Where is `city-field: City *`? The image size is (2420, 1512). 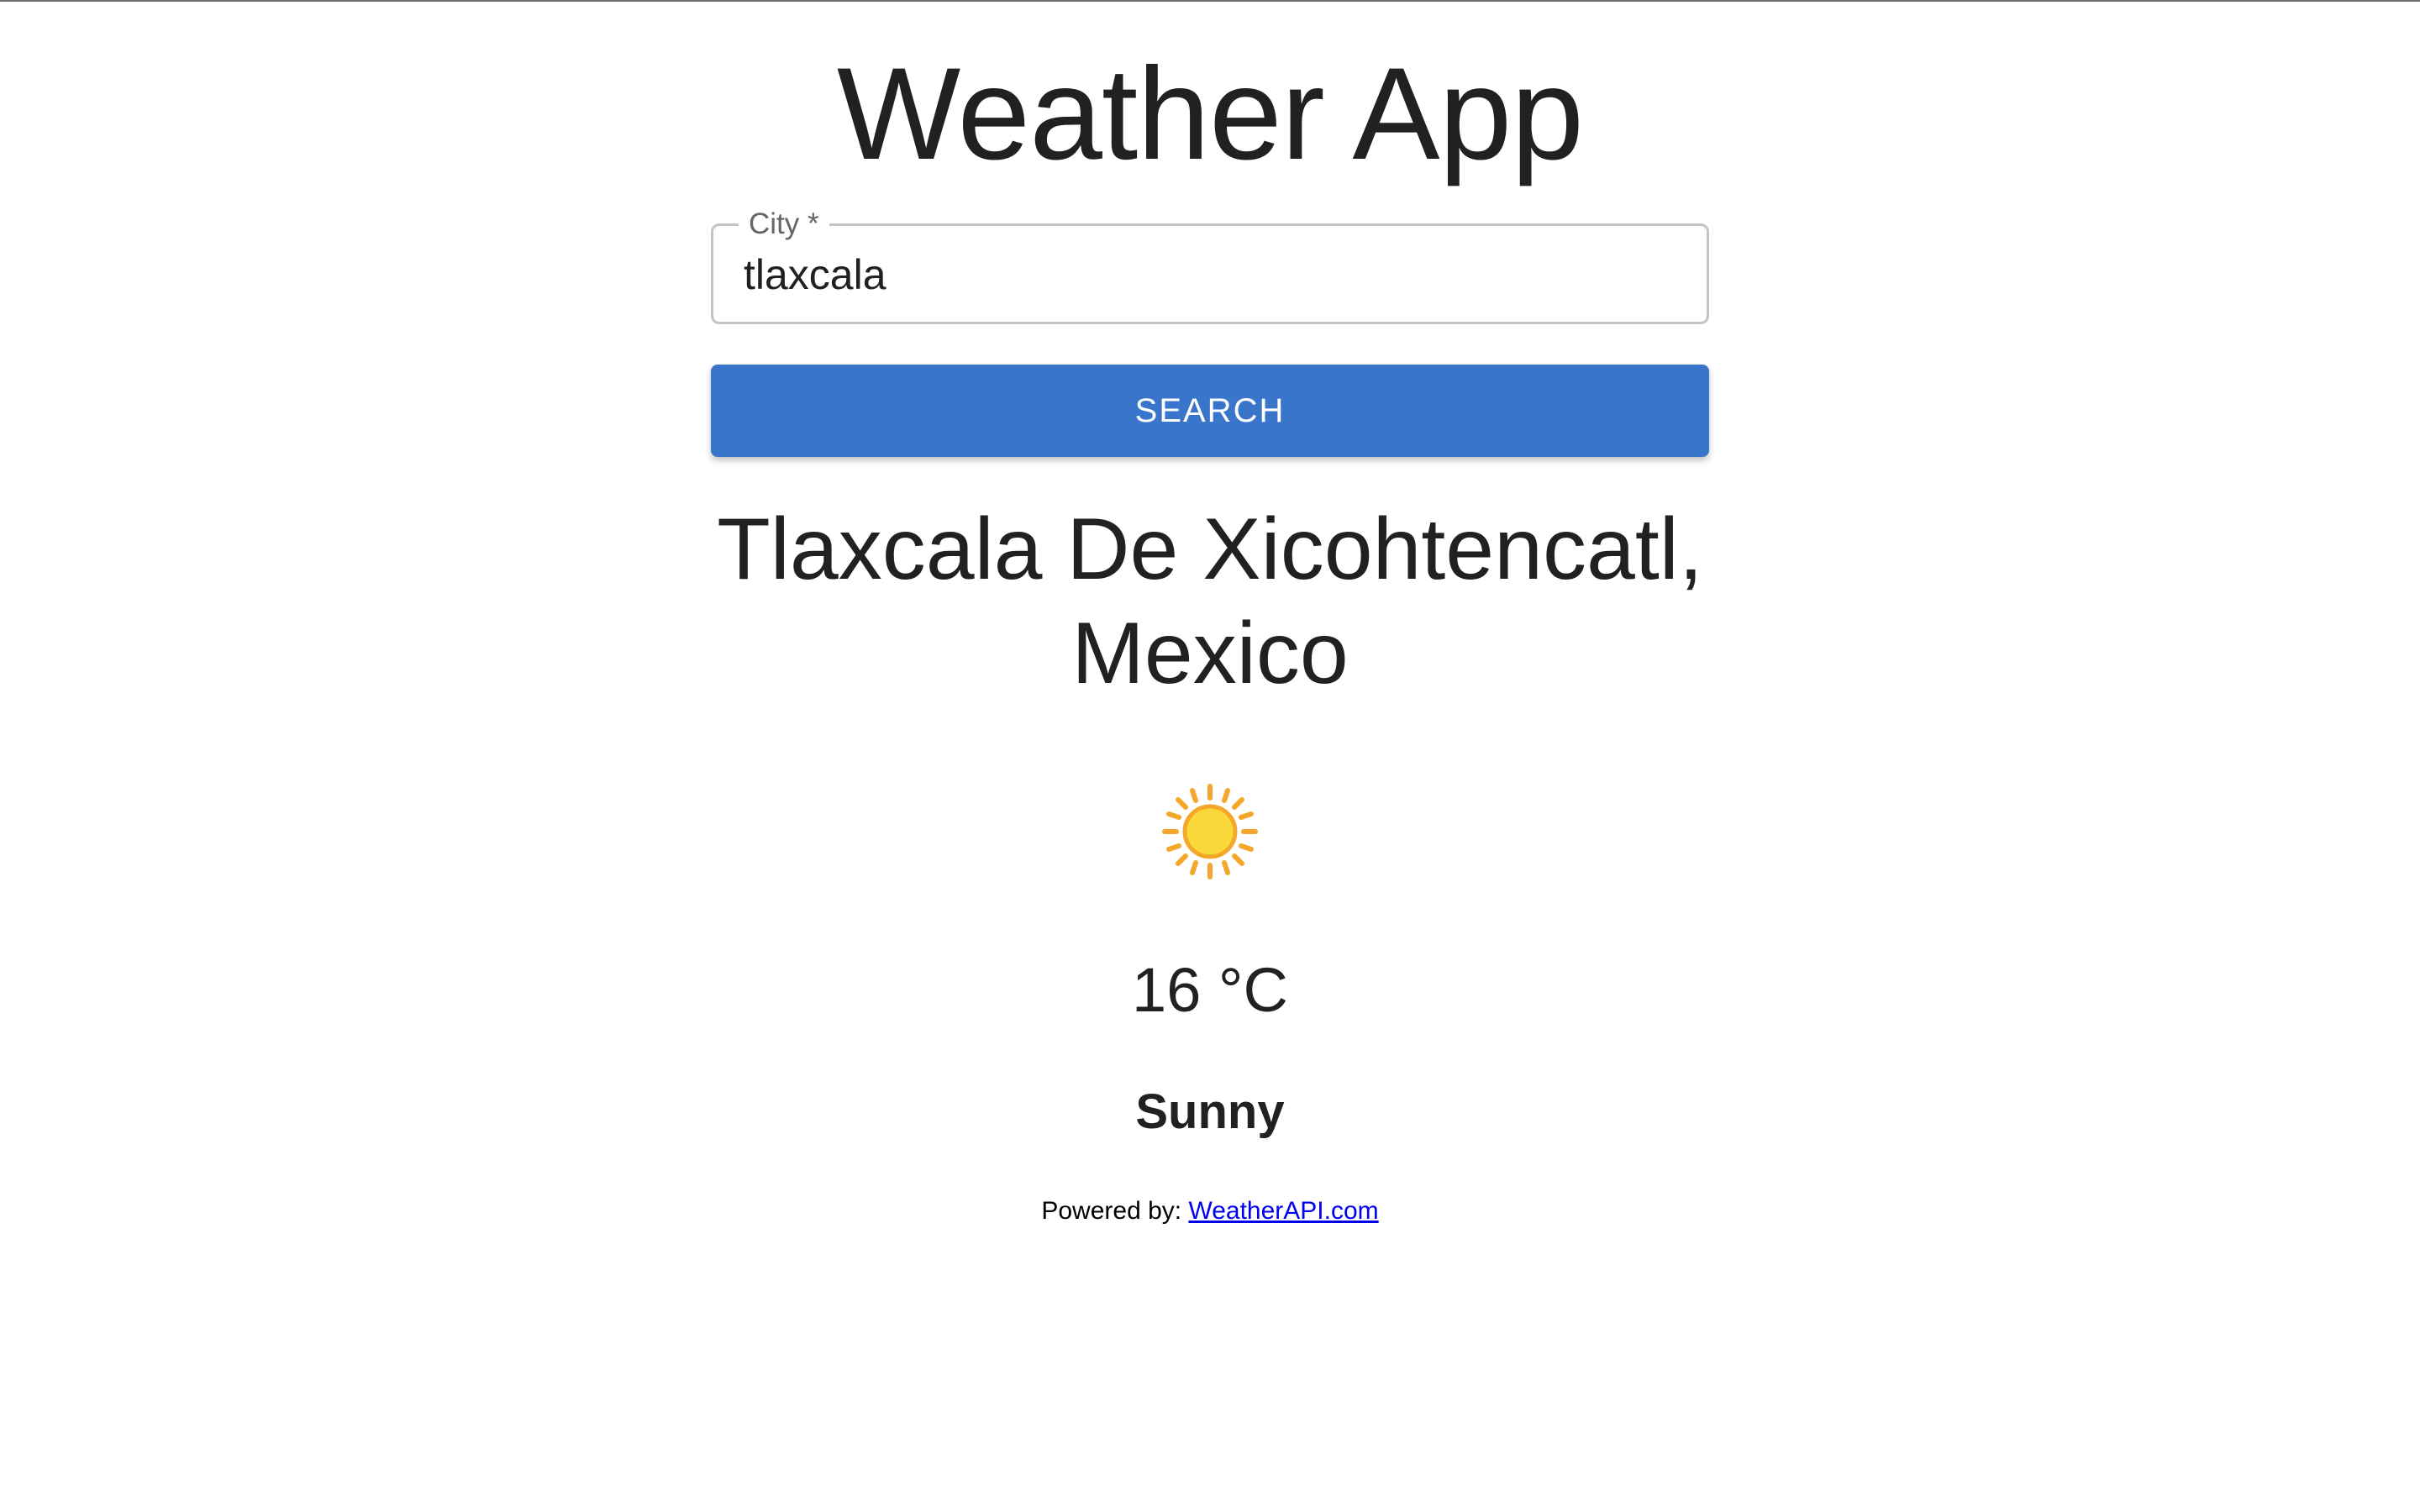
city-field: City * is located at coordinates (1210, 264).